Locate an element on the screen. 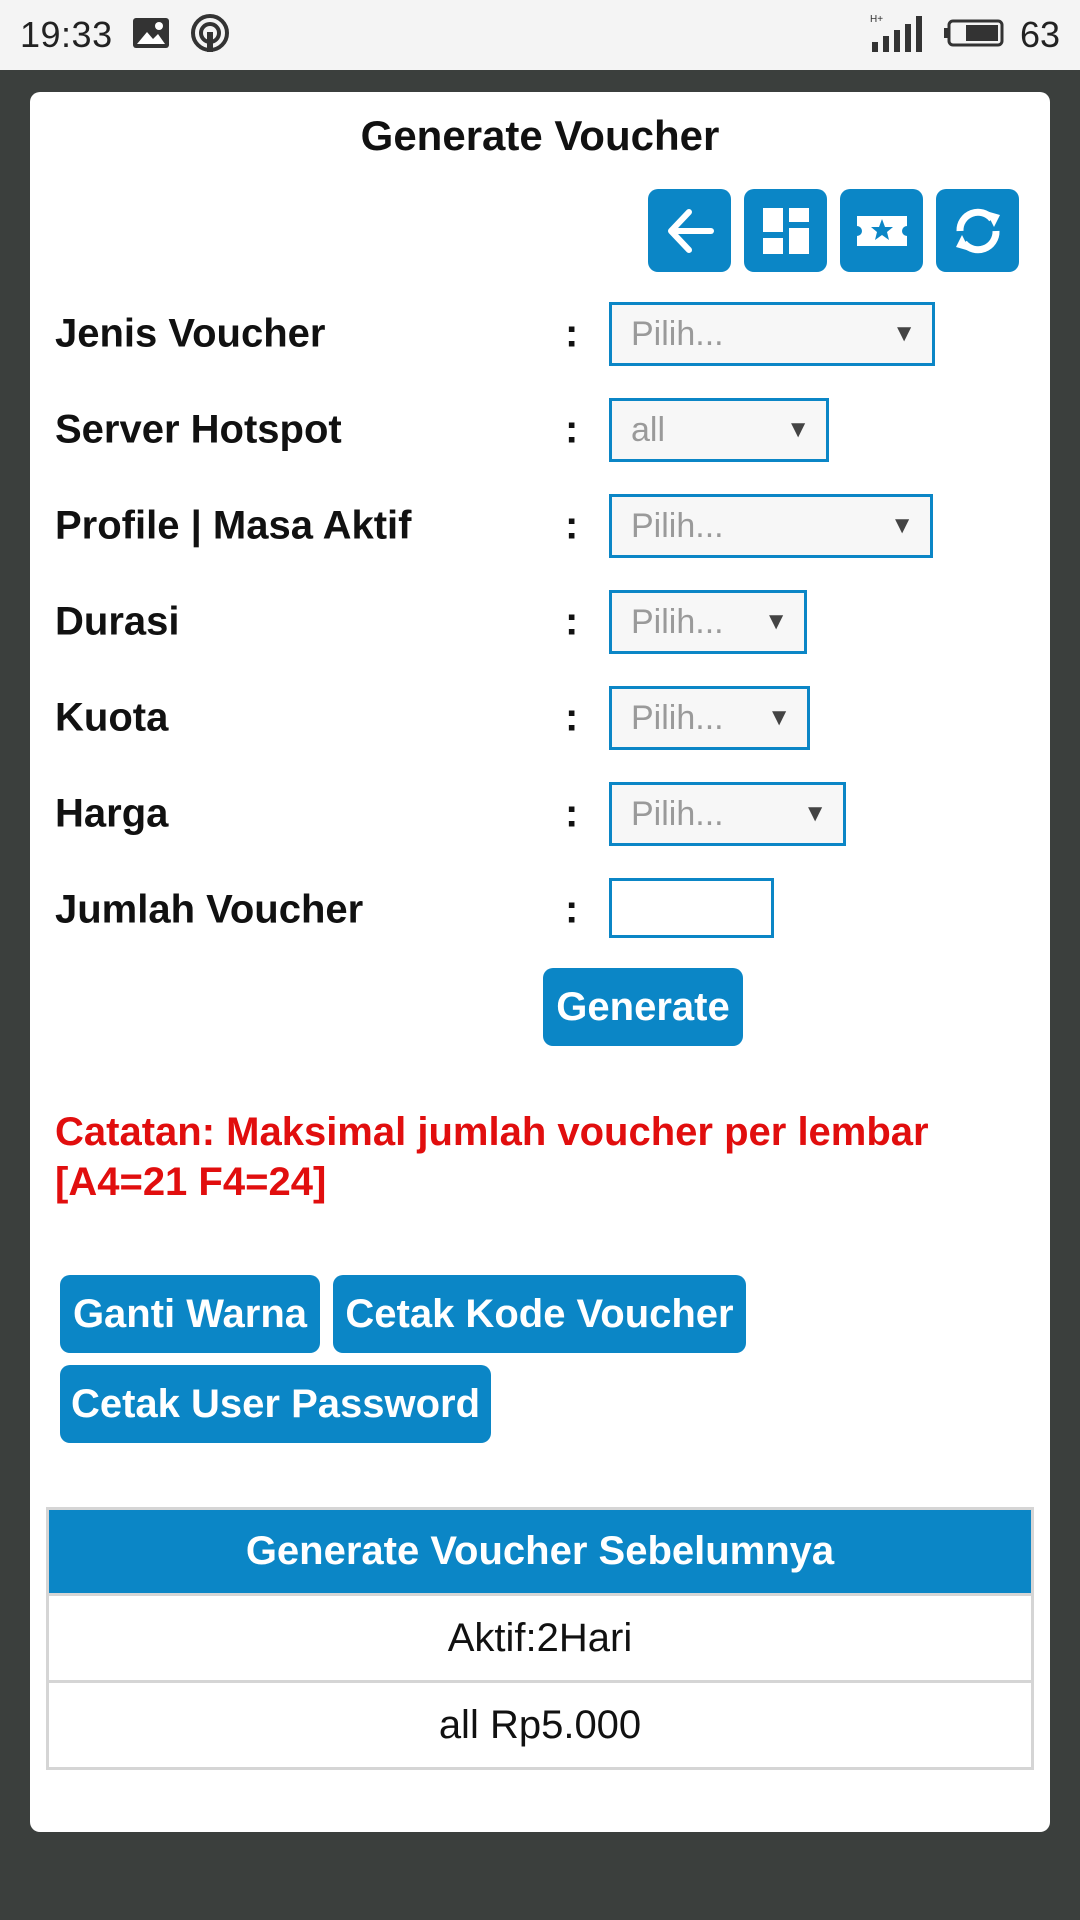 The width and height of the screenshot is (1080, 1920). dashboard-button is located at coordinates (785, 230).